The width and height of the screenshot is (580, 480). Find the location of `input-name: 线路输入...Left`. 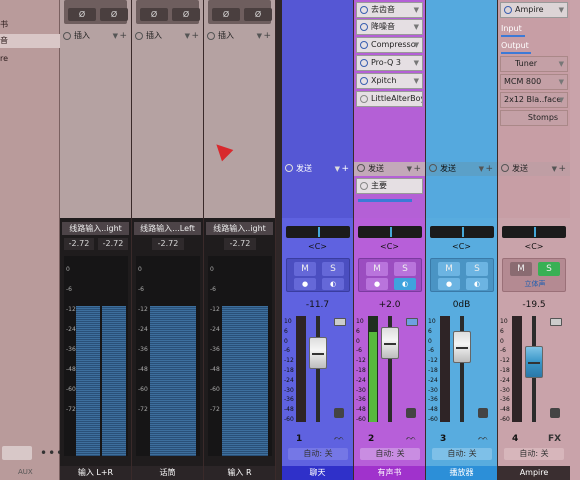

input-name: 线路输入...Left is located at coordinates (167, 228).